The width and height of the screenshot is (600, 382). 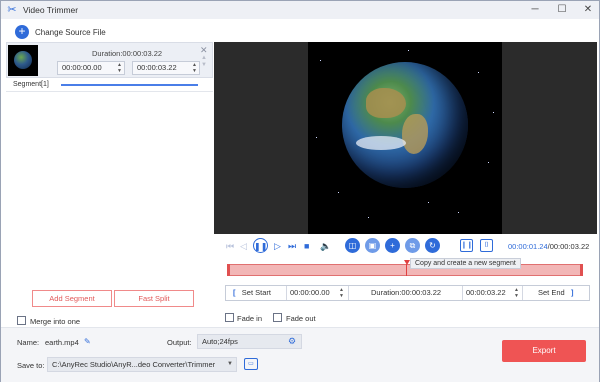 I want to click on scissors-icon: ✂, so click(x=12, y=10).